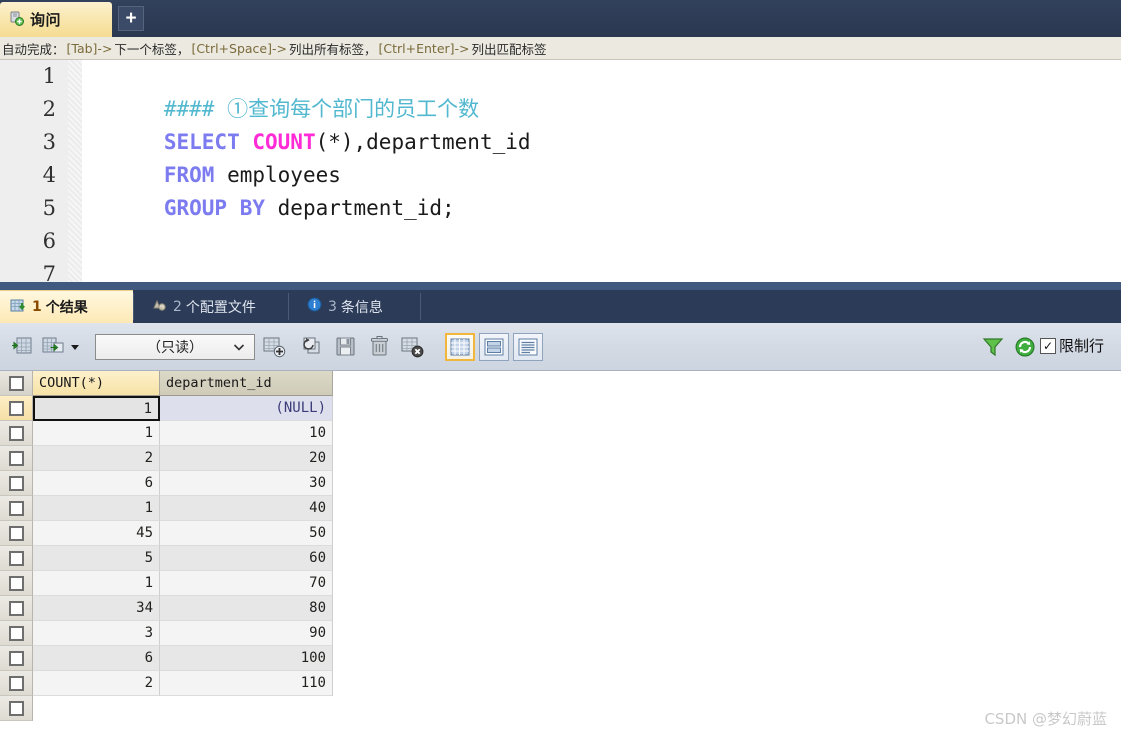 This screenshot has height=737, width=1121. I want to click on tab-profiles-count: 2, so click(177, 306).